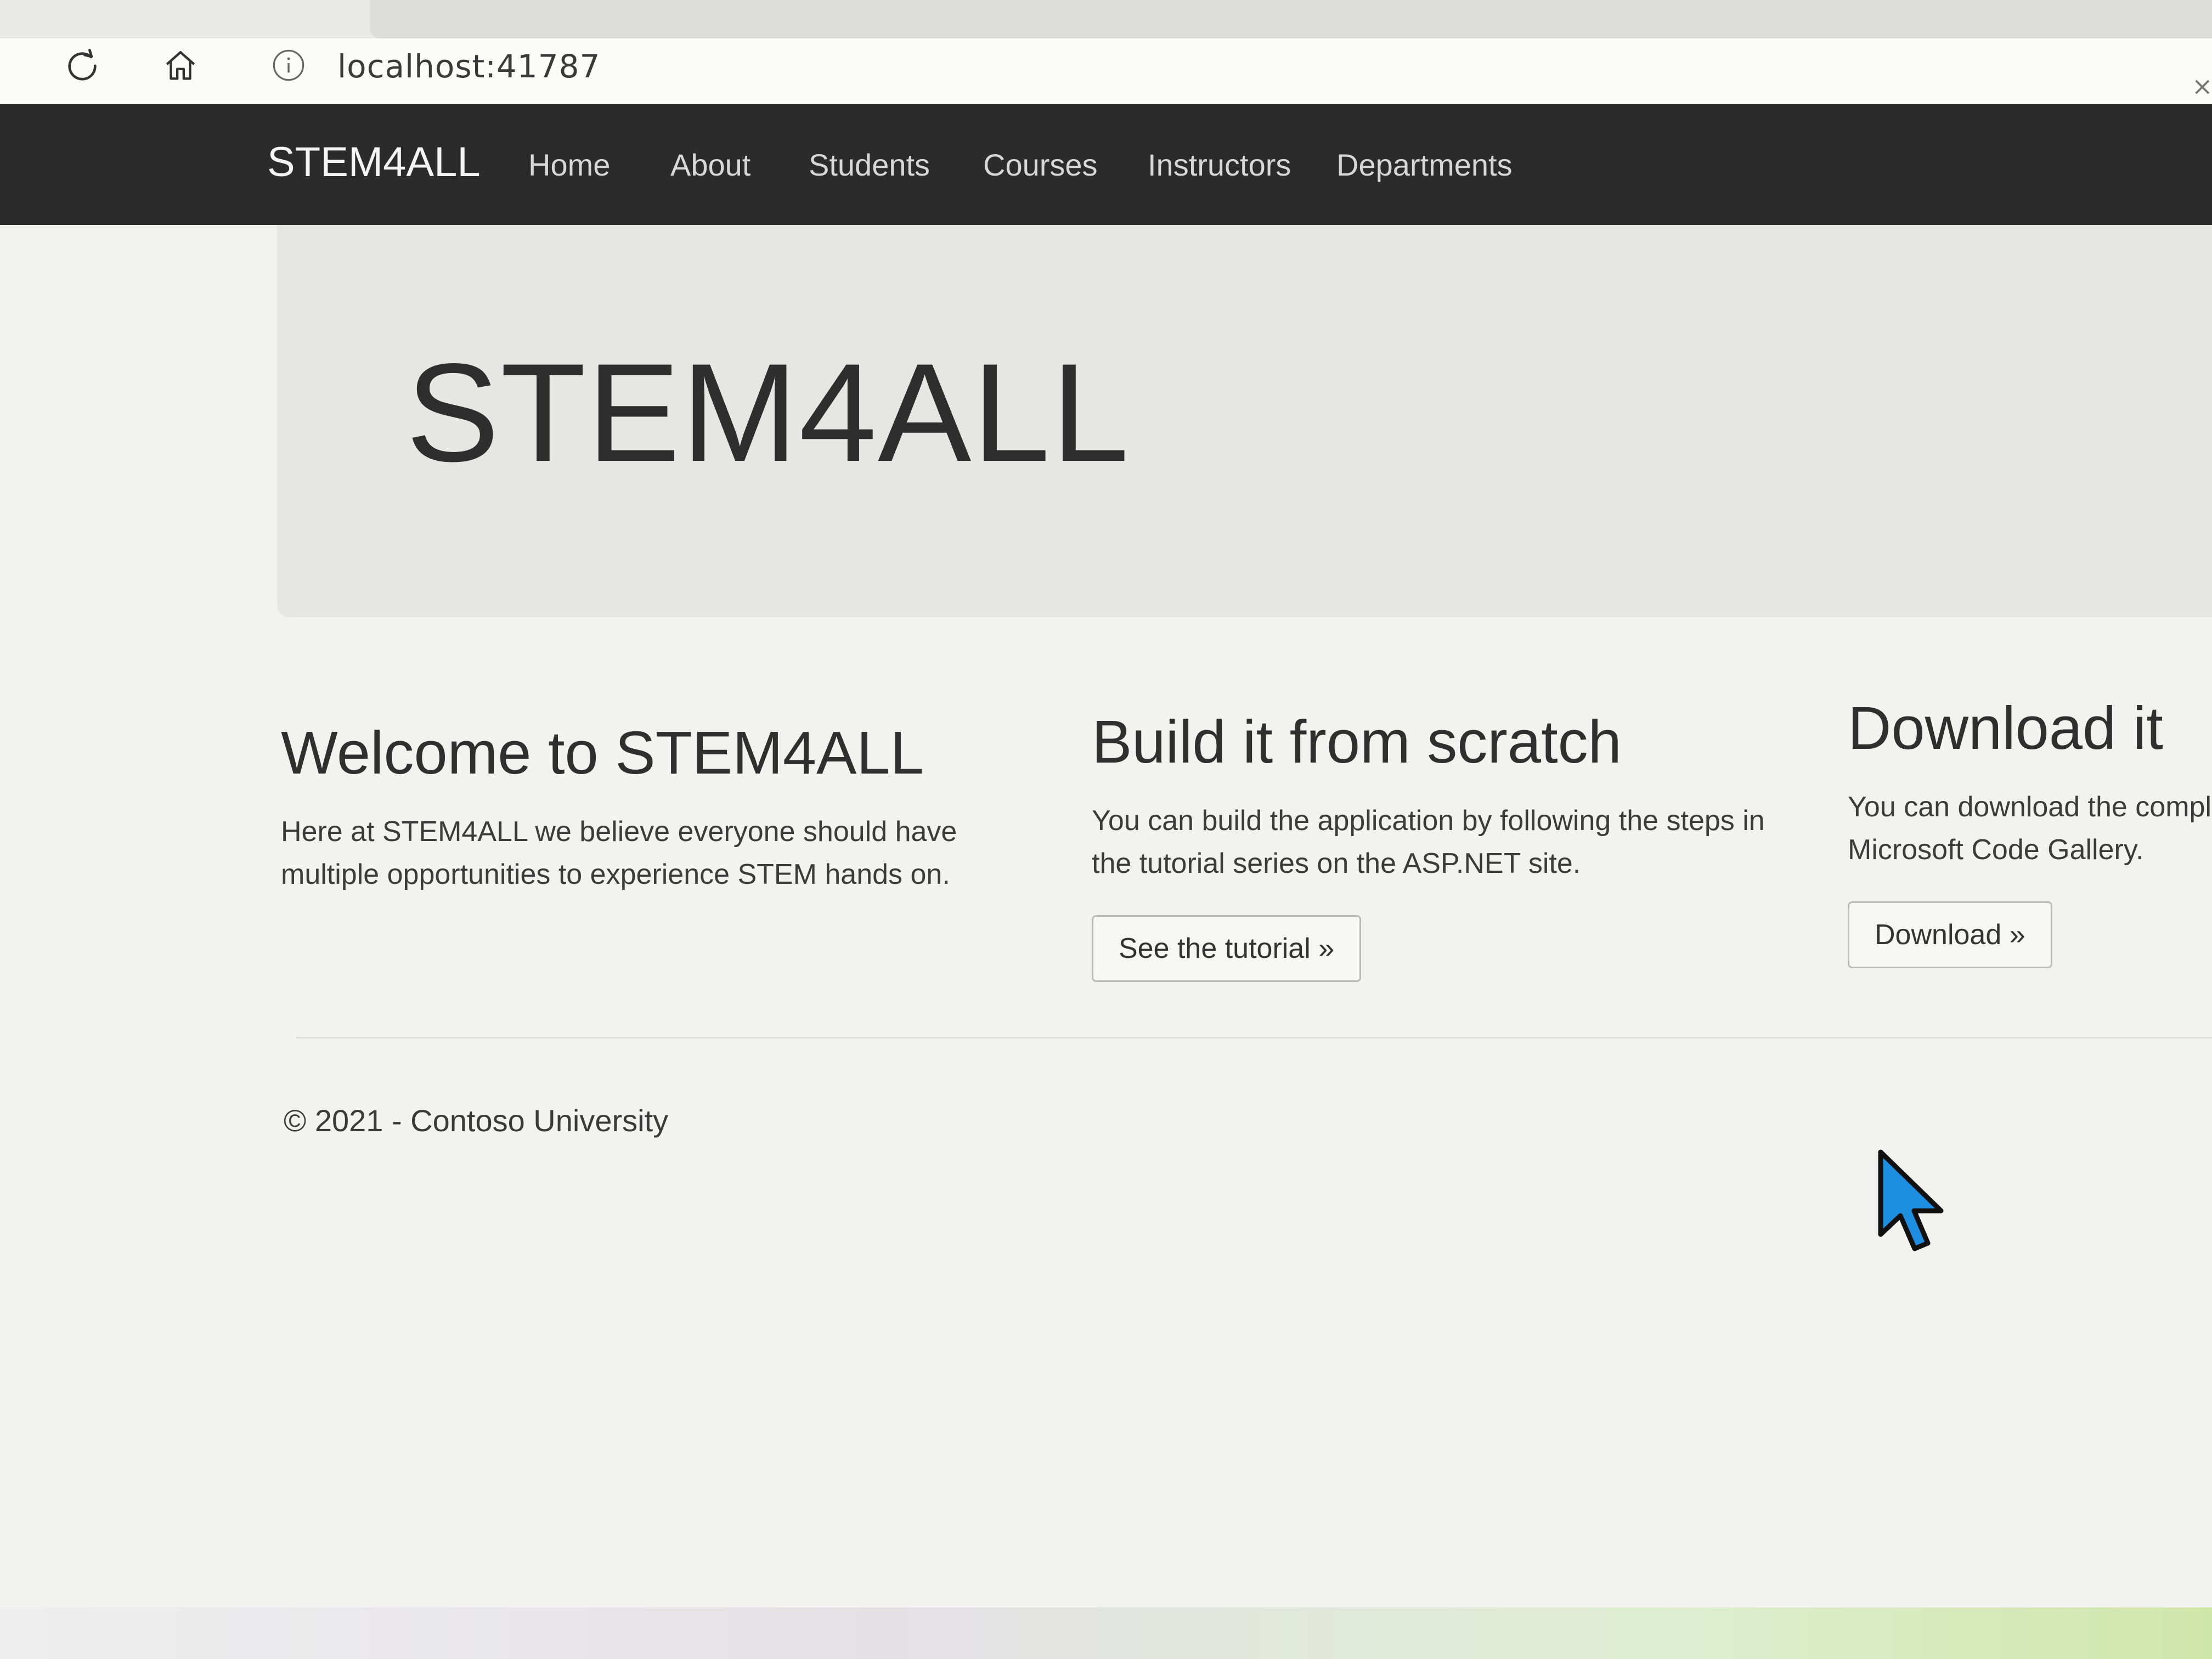  What do you see at coordinates (768, 413) in the screenshot?
I see `jumbotron-title: STEM4ALL` at bounding box center [768, 413].